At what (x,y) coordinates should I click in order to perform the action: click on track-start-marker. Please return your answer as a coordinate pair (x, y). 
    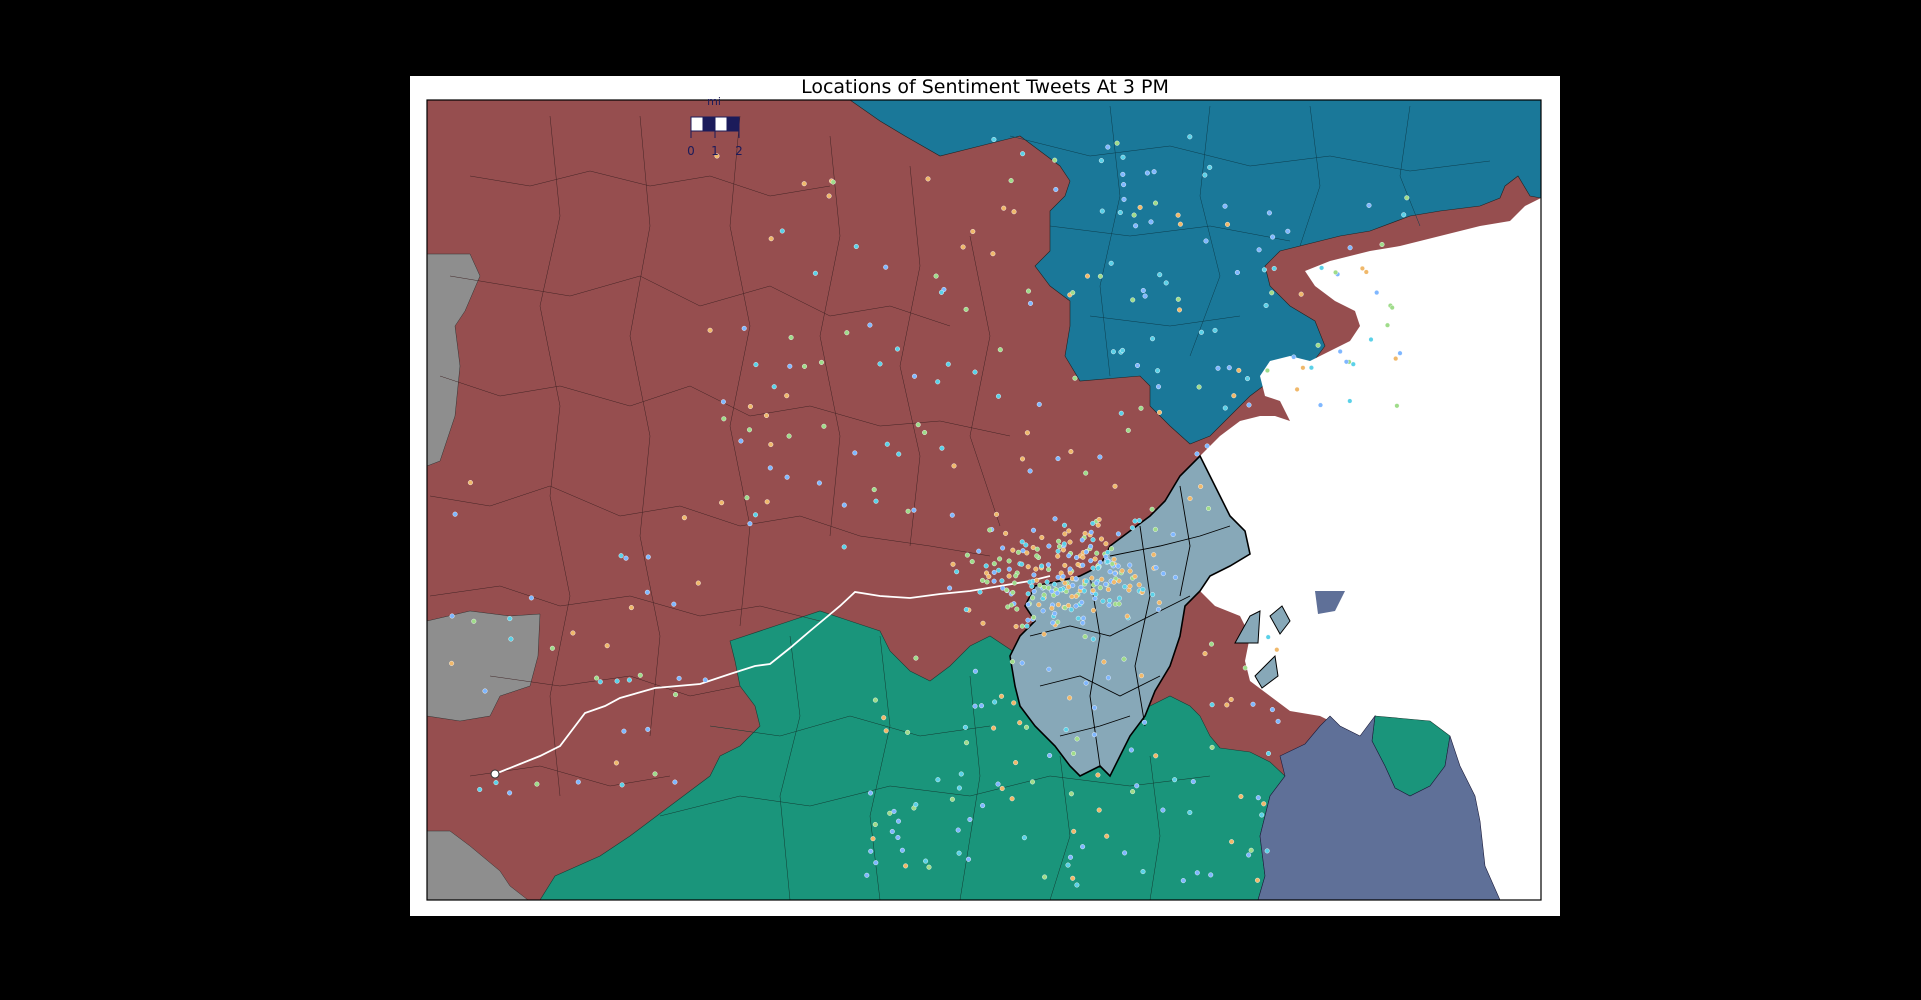
    Looking at the image, I should click on (495, 774).